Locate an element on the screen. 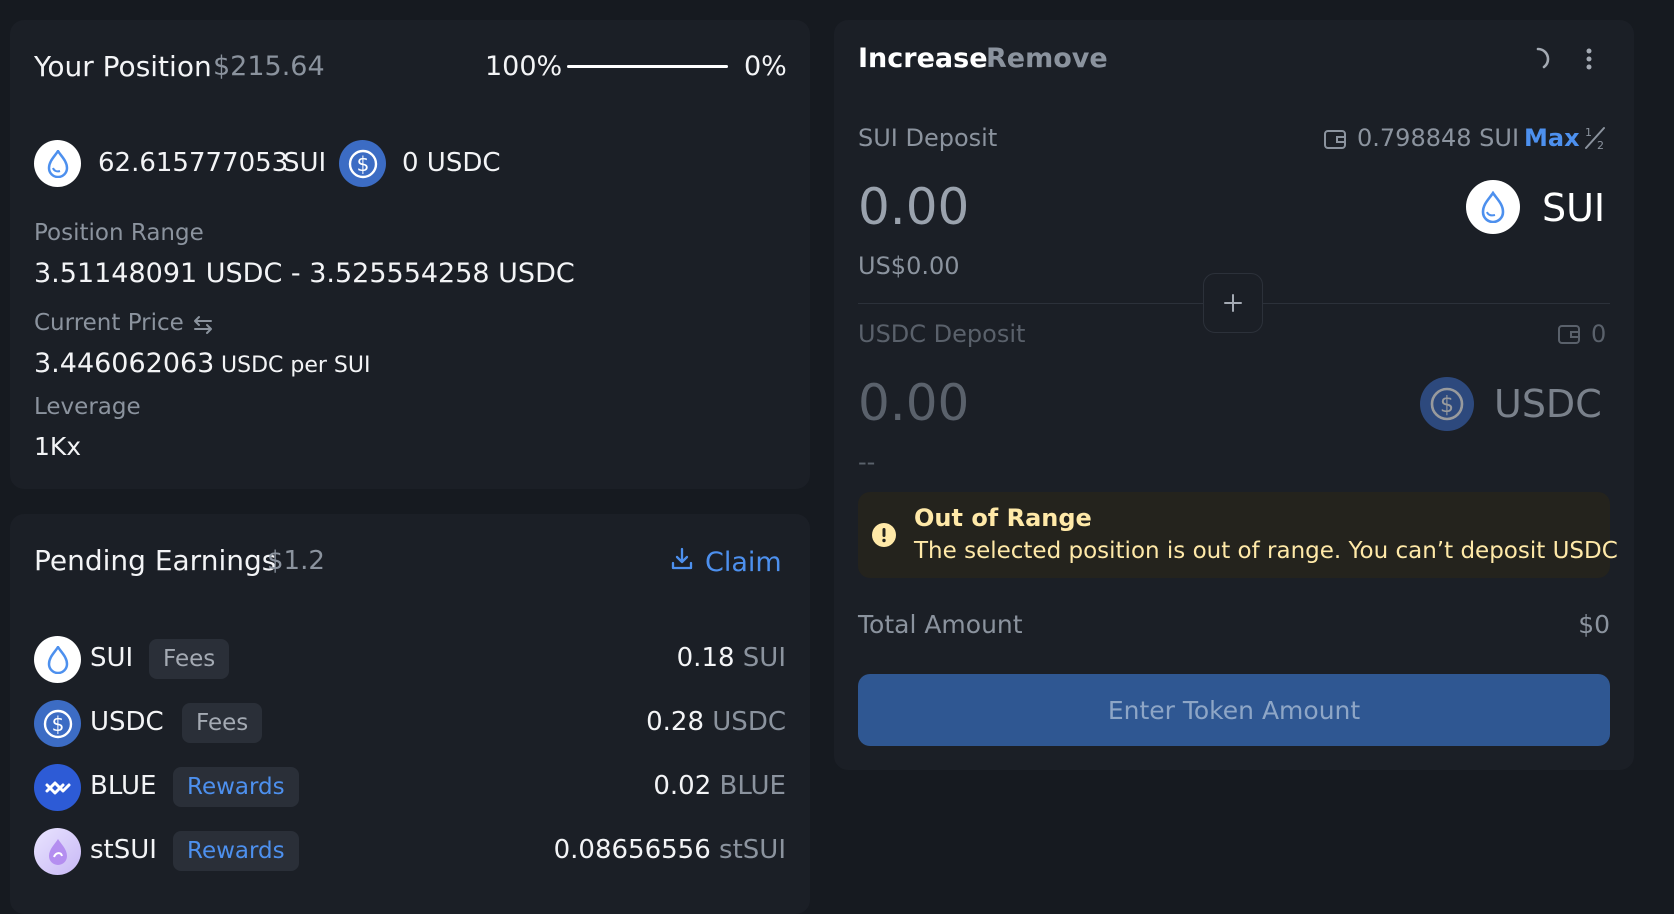 The image size is (1674, 914). list-item: $ USDC Fees 0.28 USDC is located at coordinates (410, 723).